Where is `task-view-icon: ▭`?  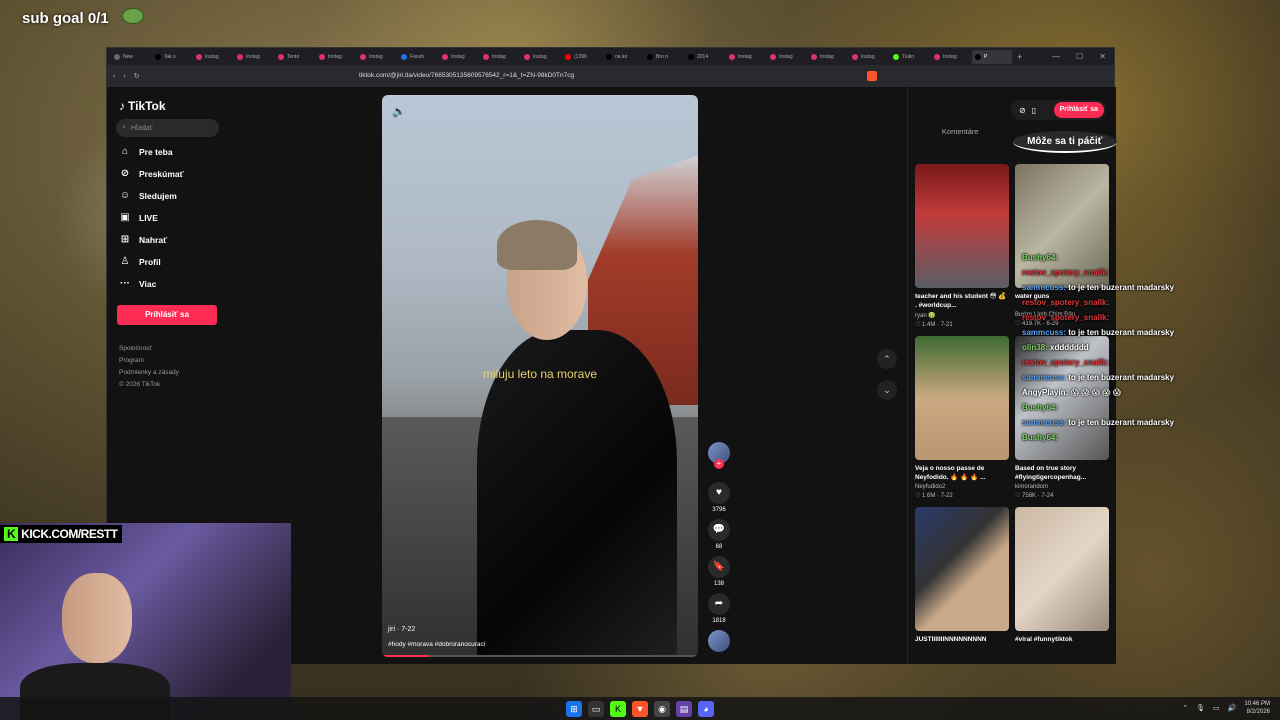 task-view-icon: ▭ is located at coordinates (596, 709).